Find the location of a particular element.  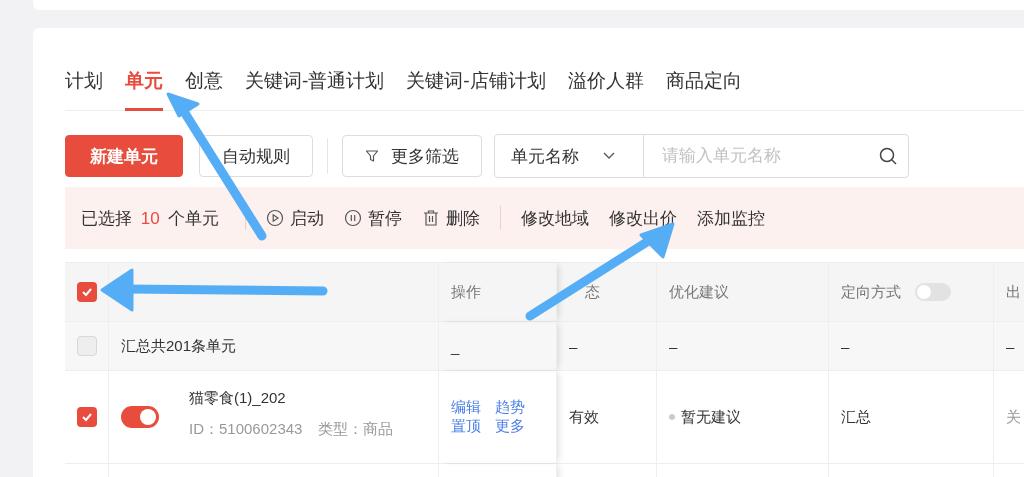

new-unit-button: 新建单元 is located at coordinates (124, 156).